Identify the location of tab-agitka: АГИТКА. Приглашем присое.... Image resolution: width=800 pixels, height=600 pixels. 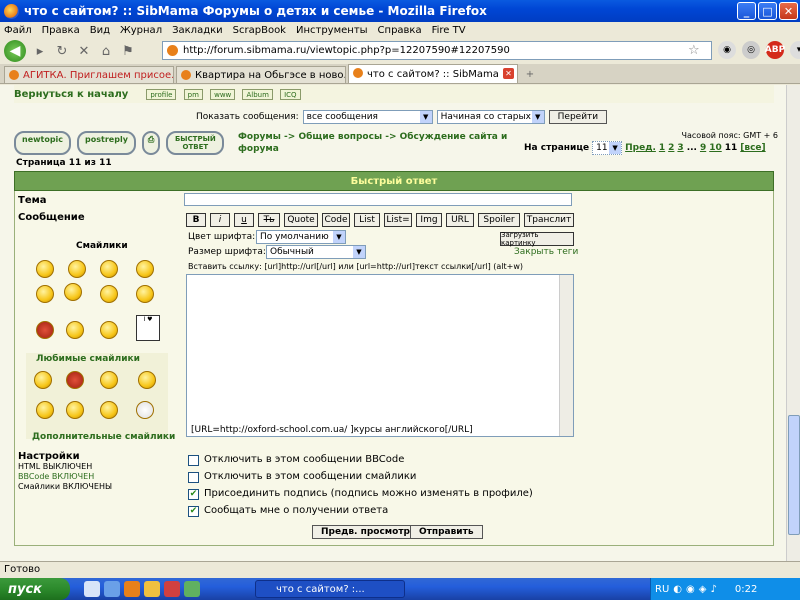
(89, 74).